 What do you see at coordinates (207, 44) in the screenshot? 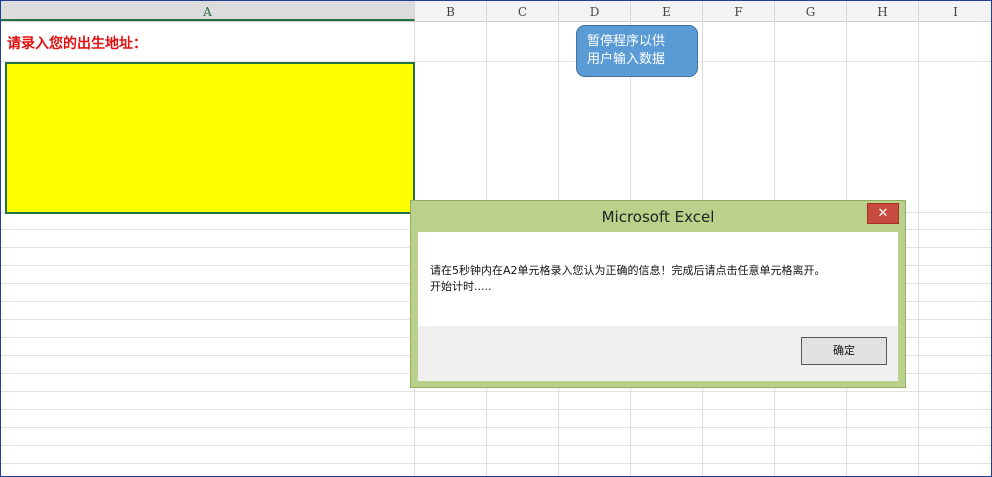
I see `cell-a1-prompt: 请录入您的出生地址：` at bounding box center [207, 44].